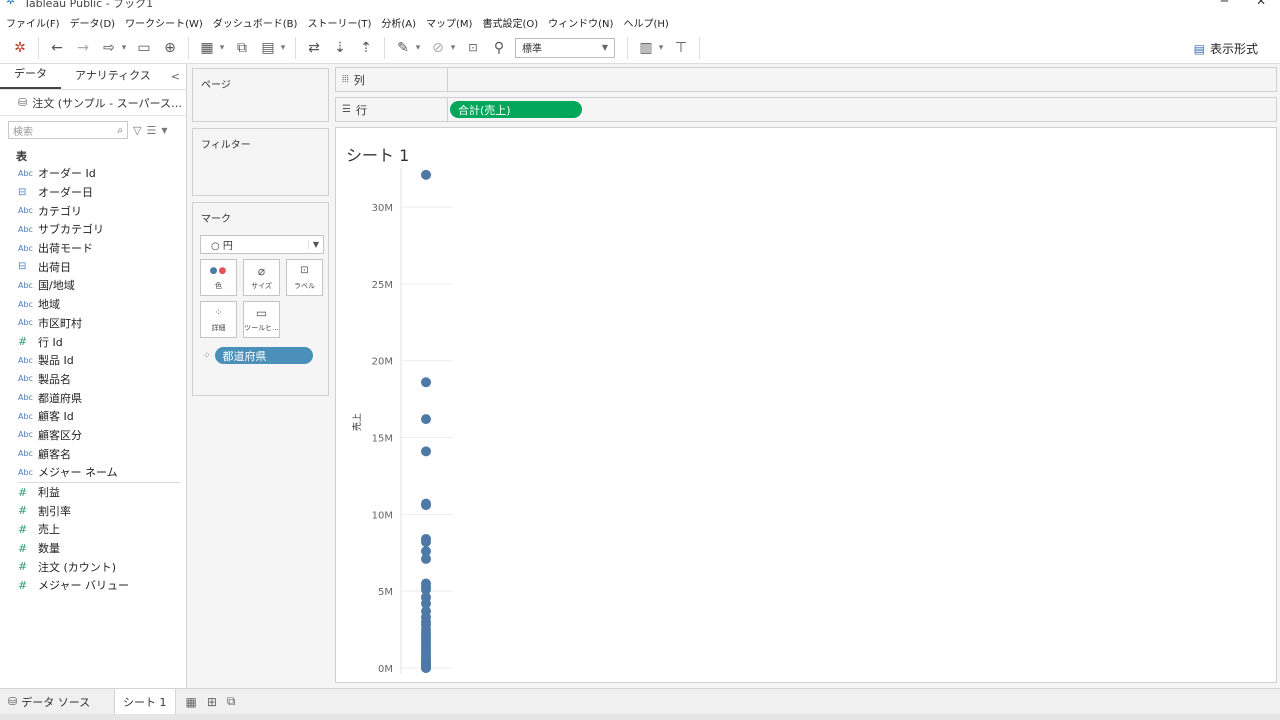 The image size is (1280, 720). Describe the element at coordinates (1226, 48) in the screenshot. I see `show-me-button: ▤ 表示形式` at that location.